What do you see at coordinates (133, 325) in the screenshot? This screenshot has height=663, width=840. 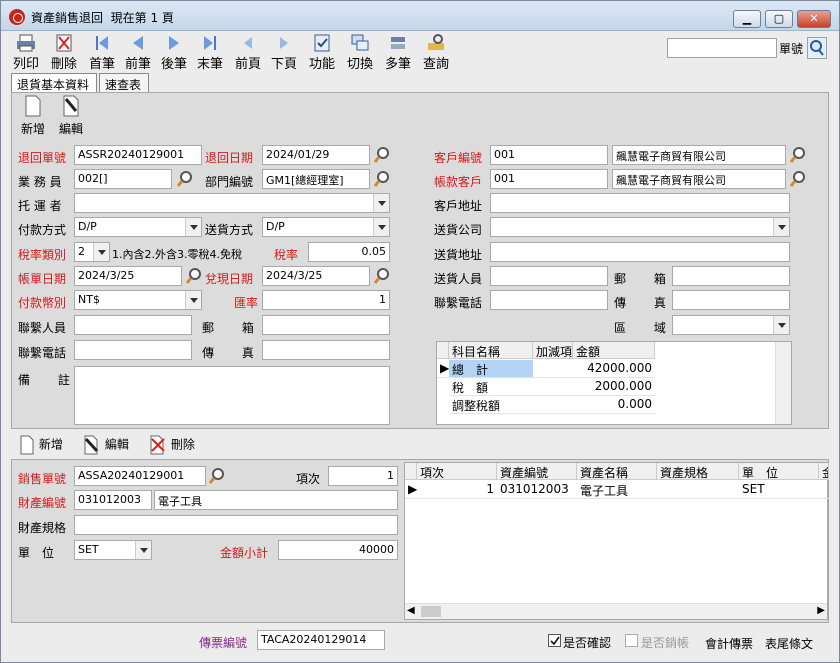 I see `contact-person-field` at bounding box center [133, 325].